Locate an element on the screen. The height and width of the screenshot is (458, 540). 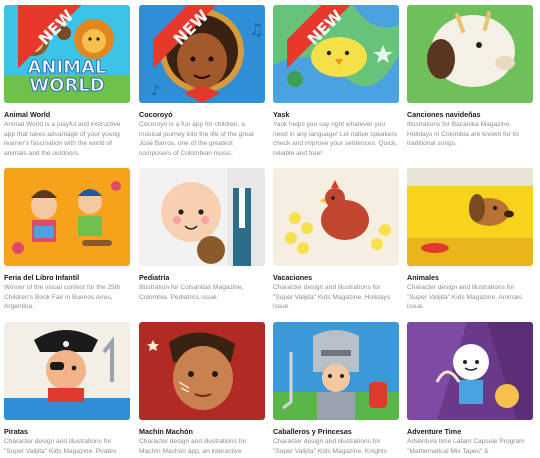
animales-illustration is located at coordinates (470, 217).